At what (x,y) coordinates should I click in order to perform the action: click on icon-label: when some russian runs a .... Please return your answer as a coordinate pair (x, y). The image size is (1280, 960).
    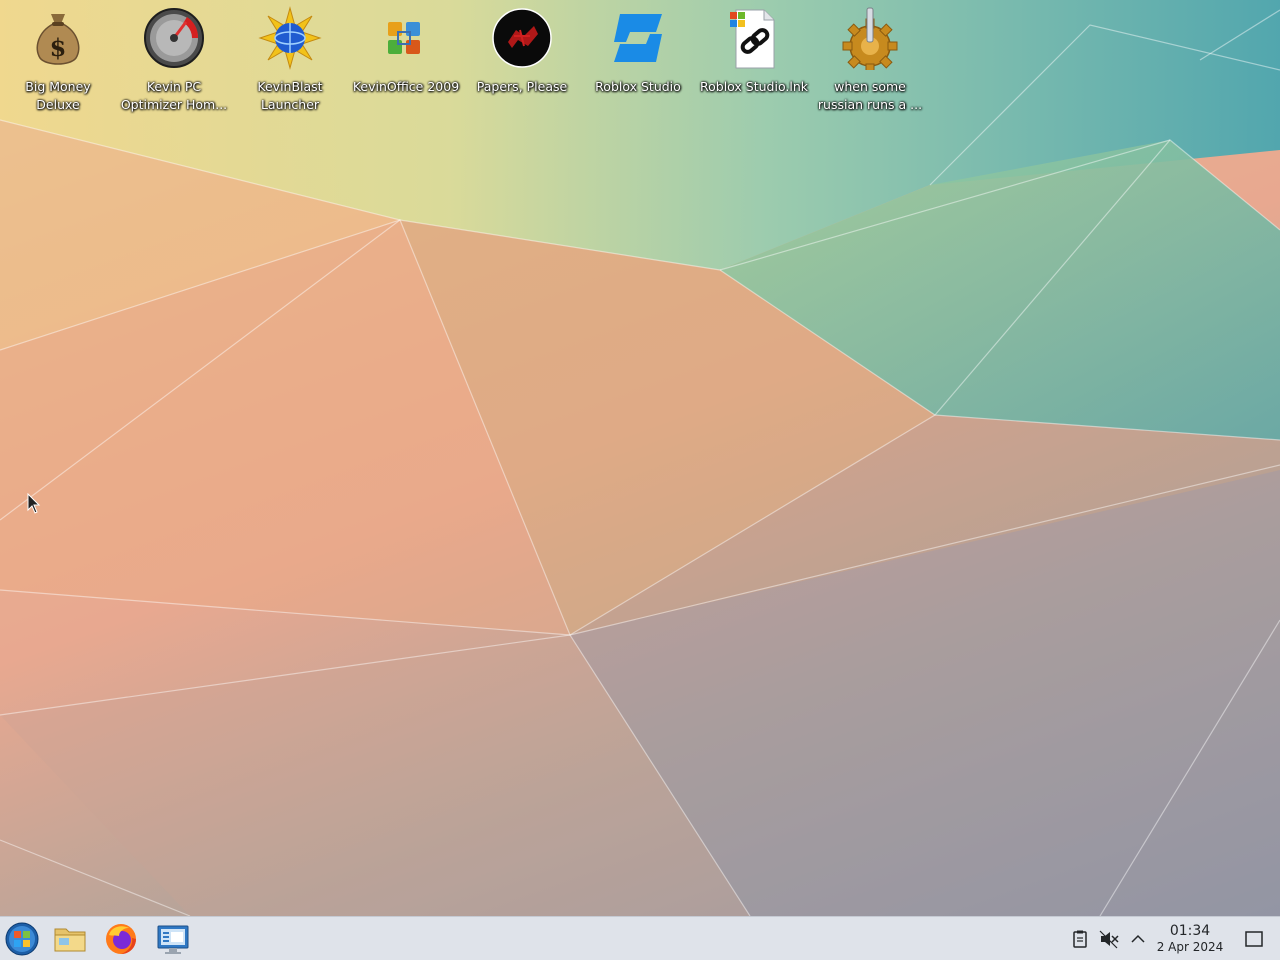
    Looking at the image, I should click on (870, 95).